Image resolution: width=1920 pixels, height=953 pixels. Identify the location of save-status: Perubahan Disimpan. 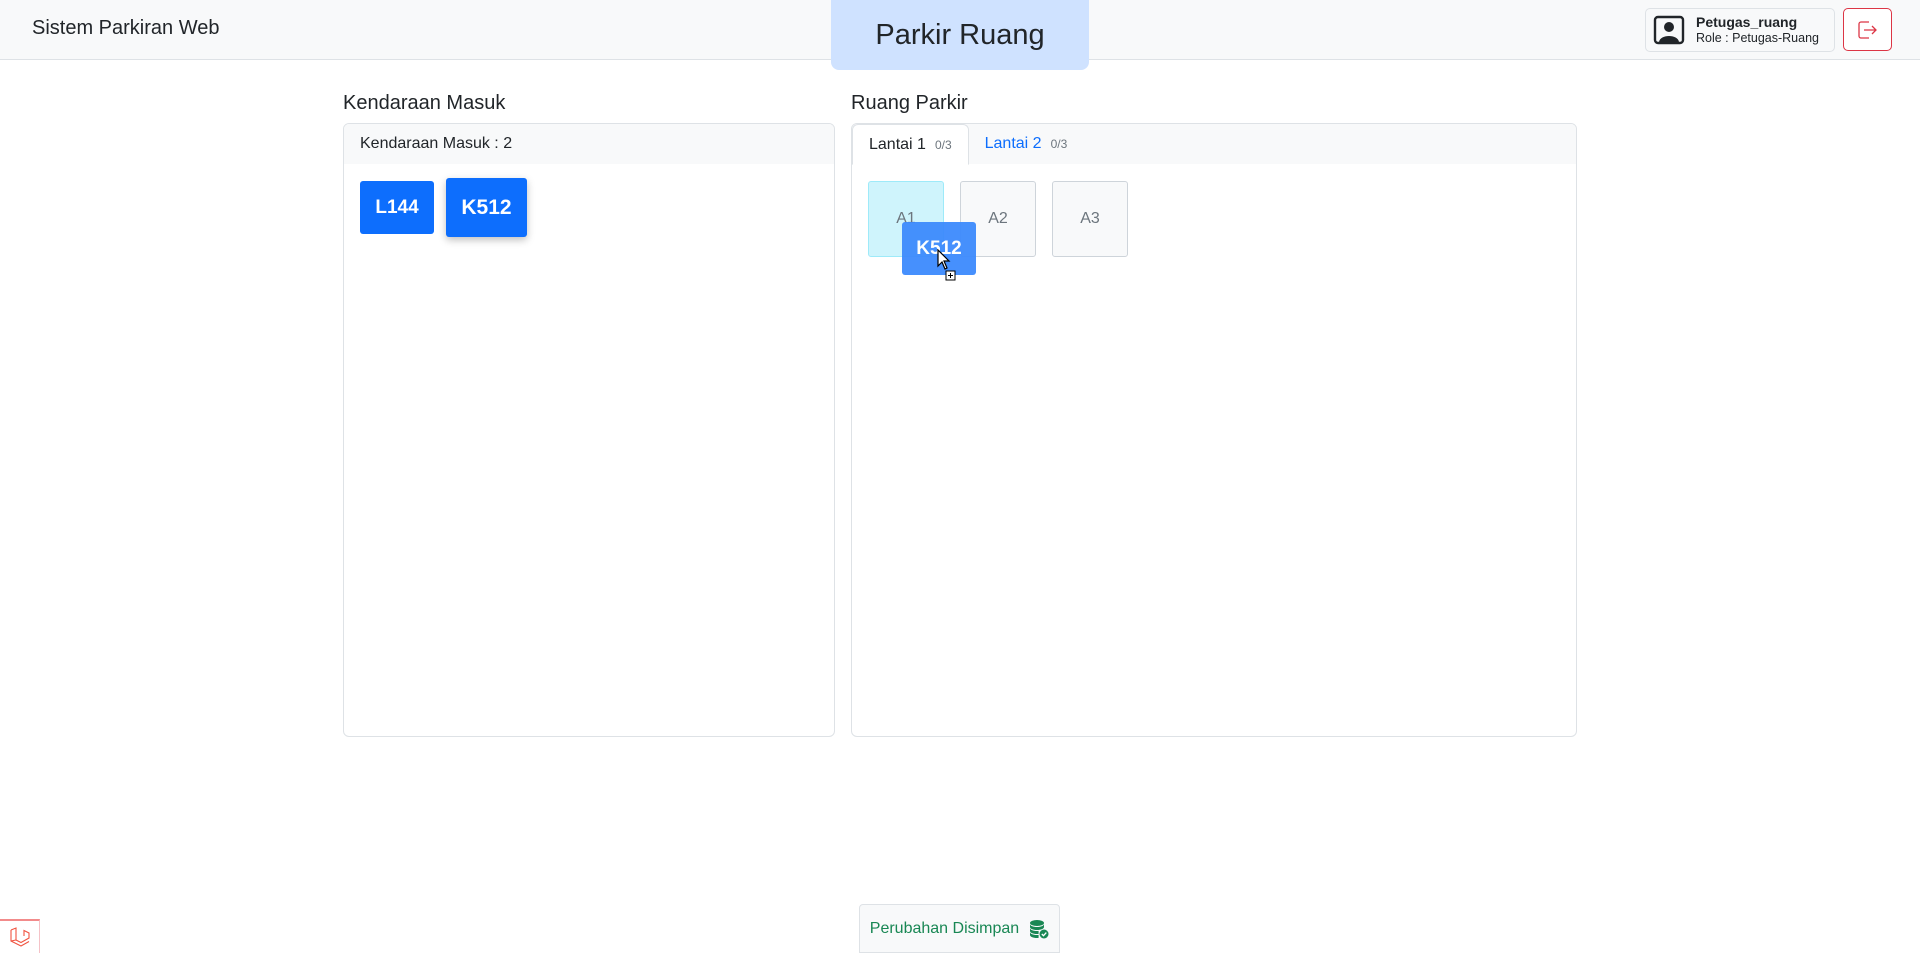
(959, 928).